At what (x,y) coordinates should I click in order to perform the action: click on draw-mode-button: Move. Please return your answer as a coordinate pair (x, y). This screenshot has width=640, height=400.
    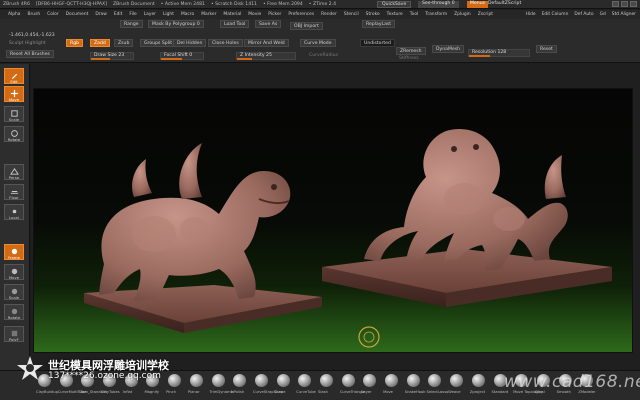
    Looking at the image, I should click on (14, 94).